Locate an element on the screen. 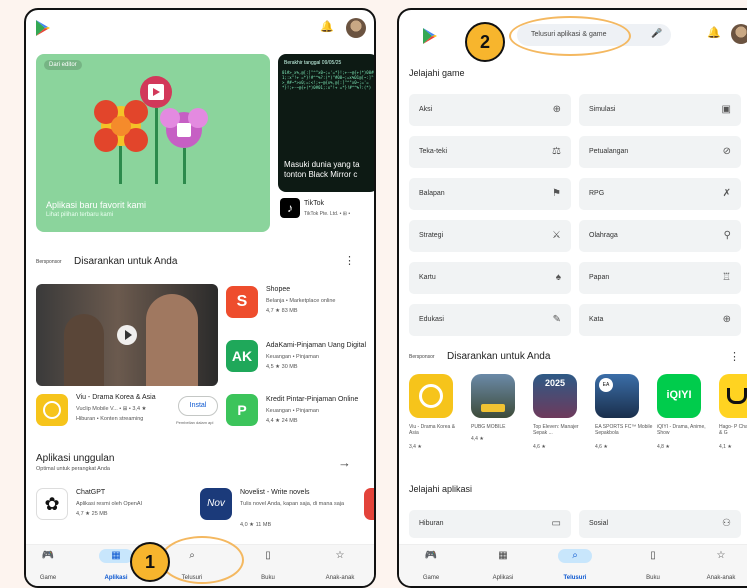 This screenshot has width=747, height=588. featured-chip: Dari editor is located at coordinates (63, 65).